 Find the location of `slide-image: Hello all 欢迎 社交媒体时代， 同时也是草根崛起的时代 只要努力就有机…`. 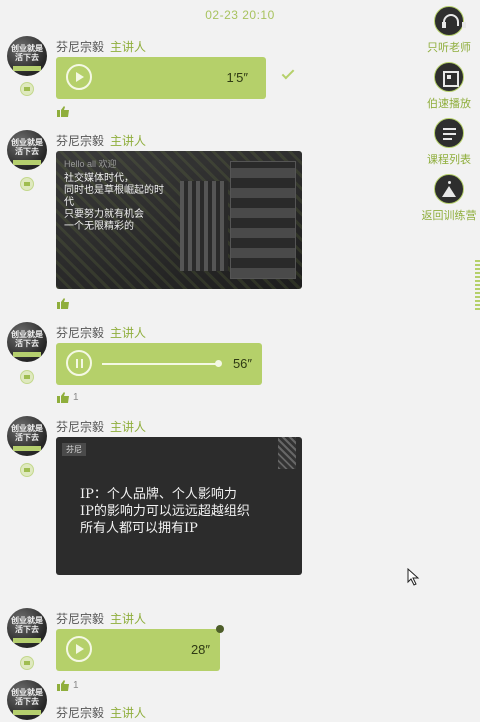

slide-image: Hello all 欢迎 社交媒体时代， 同时也是草根崛起的时代 只要努力就有机… is located at coordinates (179, 220).